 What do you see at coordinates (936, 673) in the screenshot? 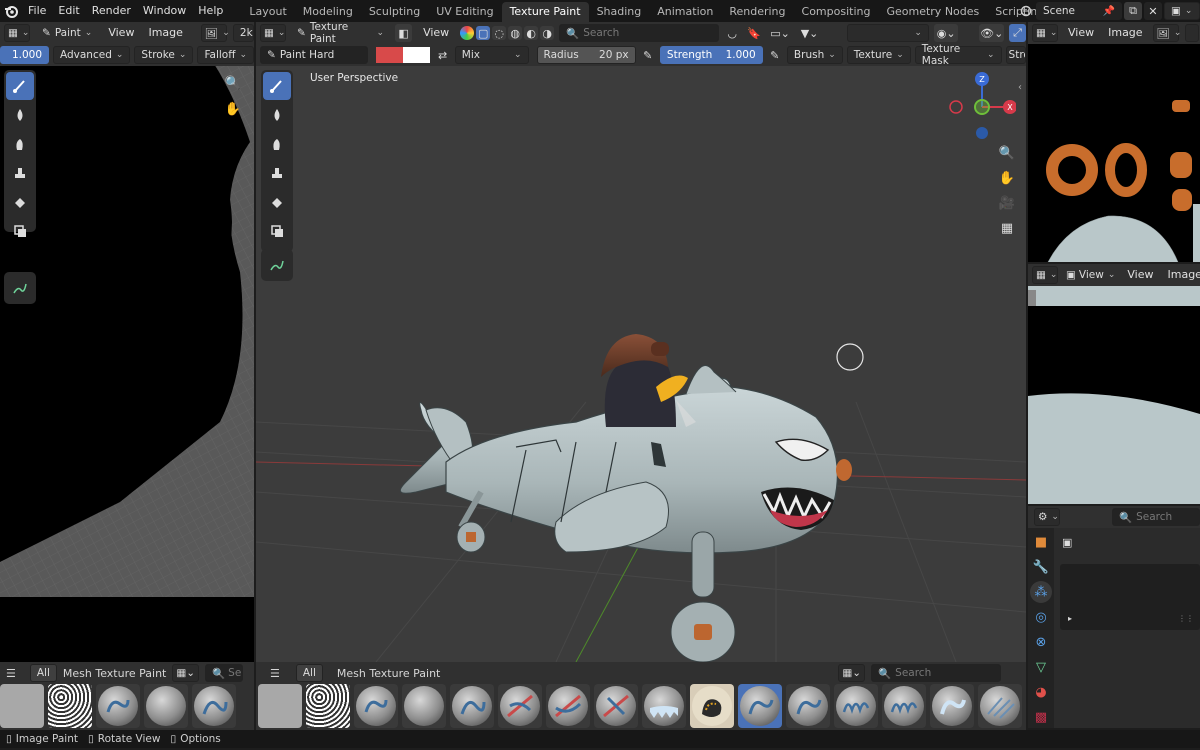
I see `shelf-search-field: 🔍 Search` at bounding box center [936, 673].